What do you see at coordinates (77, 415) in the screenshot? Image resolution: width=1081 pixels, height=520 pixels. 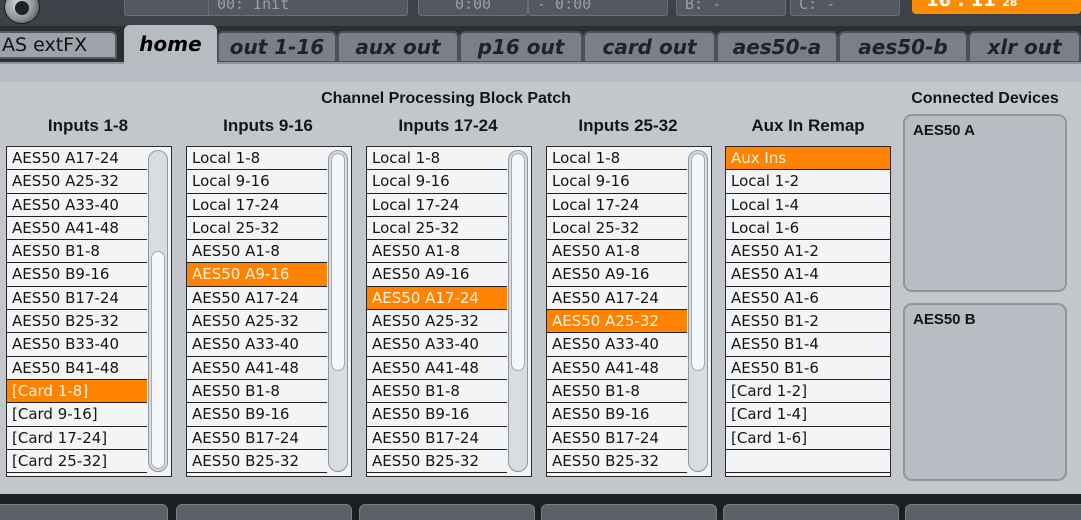 I see `list-item: [Card 9-16]` at bounding box center [77, 415].